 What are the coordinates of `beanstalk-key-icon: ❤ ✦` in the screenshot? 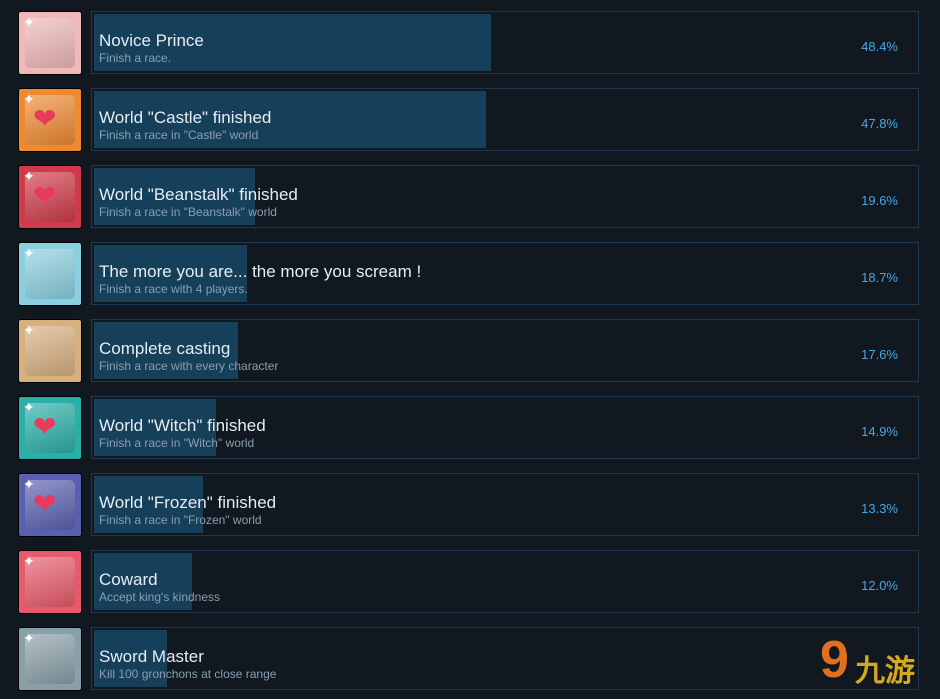 It's located at (50, 197).